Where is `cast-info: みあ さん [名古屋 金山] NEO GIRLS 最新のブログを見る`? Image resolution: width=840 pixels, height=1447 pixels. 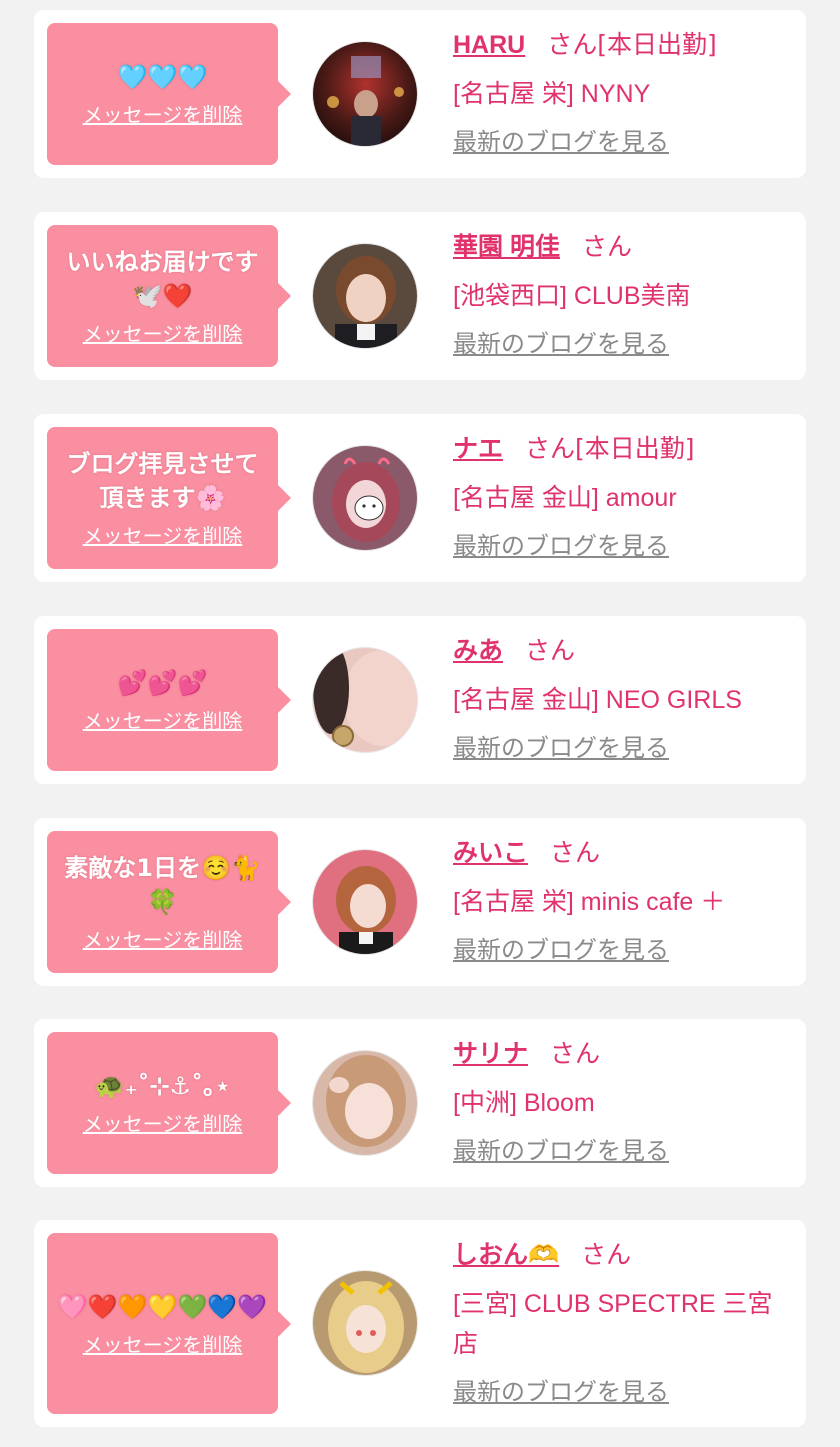 cast-info: みあ さん [名古屋 金山] NEO GIRLS 最新のブログを見る is located at coordinates (623, 699).